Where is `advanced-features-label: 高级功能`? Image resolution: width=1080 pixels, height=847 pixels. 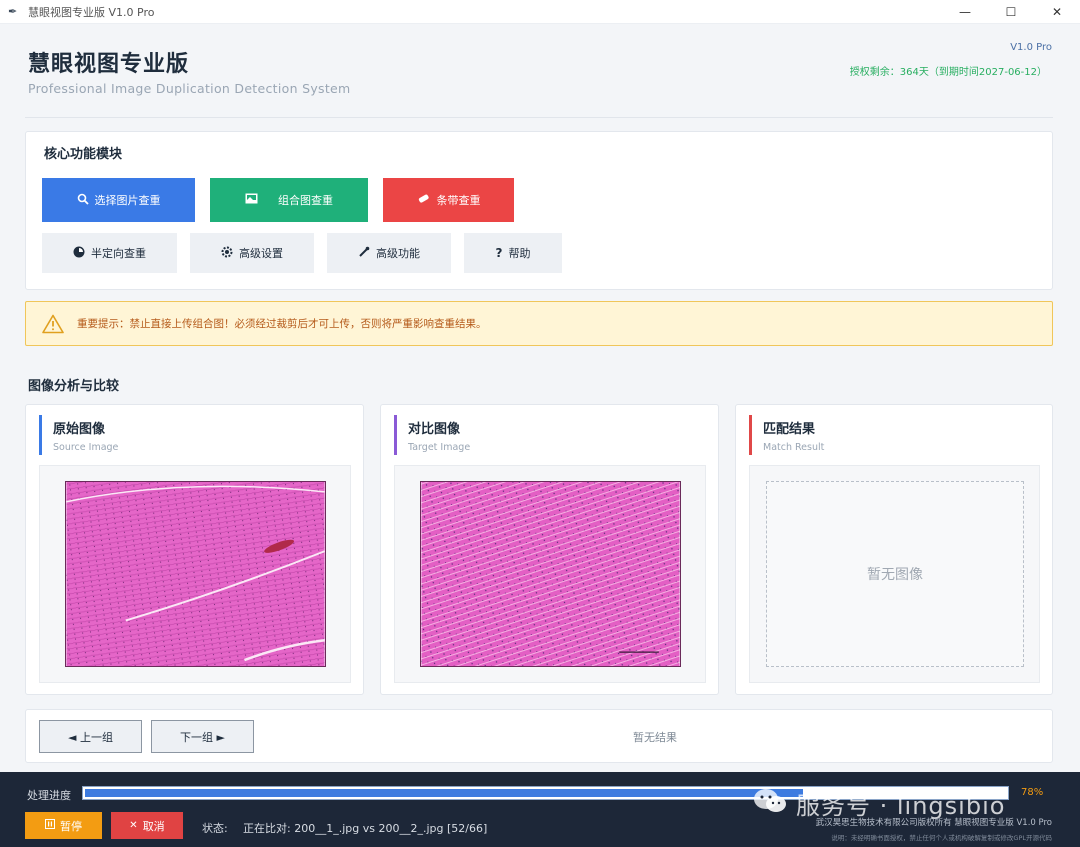
advanced-features-label: 高级功能 is located at coordinates (398, 253).